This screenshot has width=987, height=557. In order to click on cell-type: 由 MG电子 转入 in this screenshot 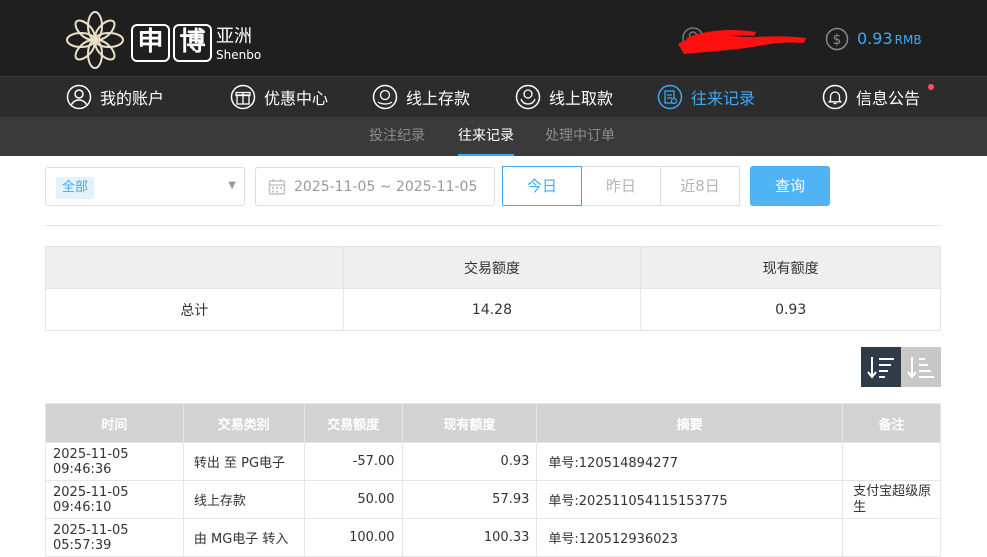, I will do `click(243, 537)`.